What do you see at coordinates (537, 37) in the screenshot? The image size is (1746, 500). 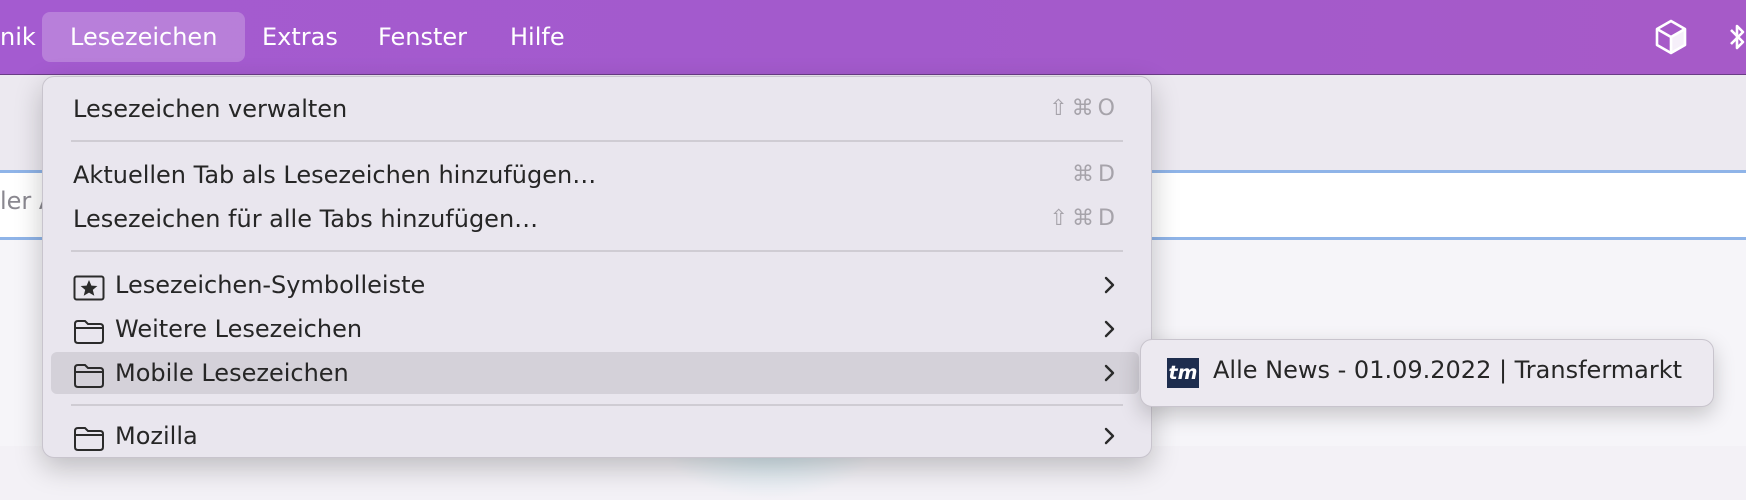 I see `menu-item-help: Hilfe` at bounding box center [537, 37].